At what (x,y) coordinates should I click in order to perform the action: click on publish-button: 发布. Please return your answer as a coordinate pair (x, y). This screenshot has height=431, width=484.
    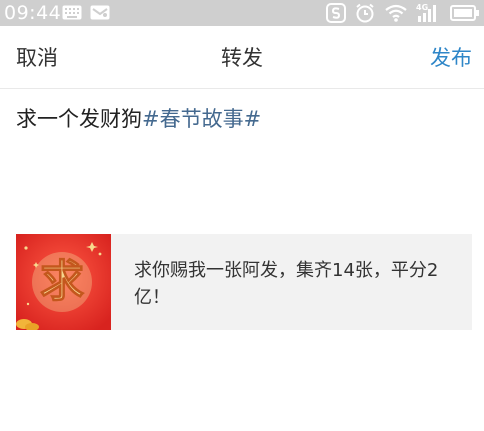
    Looking at the image, I should click on (451, 57).